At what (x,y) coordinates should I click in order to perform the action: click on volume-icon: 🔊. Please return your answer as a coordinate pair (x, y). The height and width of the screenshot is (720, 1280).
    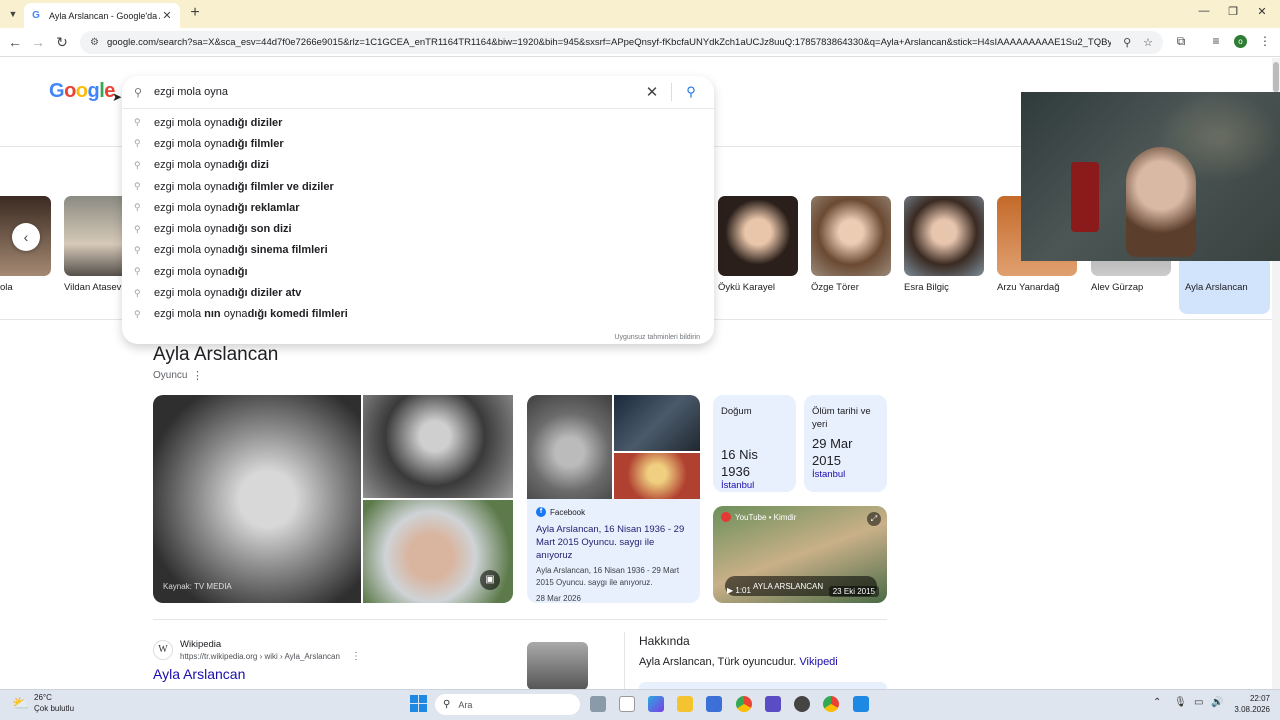
    Looking at the image, I should click on (1217, 702).